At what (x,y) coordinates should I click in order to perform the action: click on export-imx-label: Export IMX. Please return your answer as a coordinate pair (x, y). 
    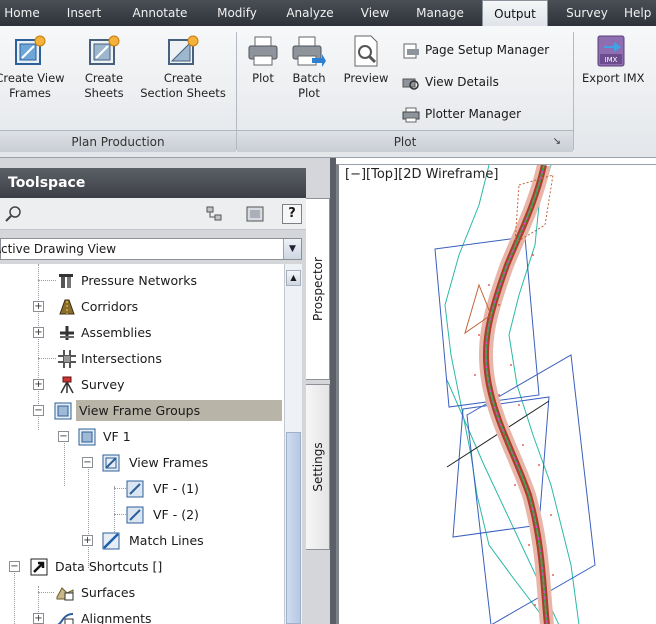
    Looking at the image, I should click on (613, 78).